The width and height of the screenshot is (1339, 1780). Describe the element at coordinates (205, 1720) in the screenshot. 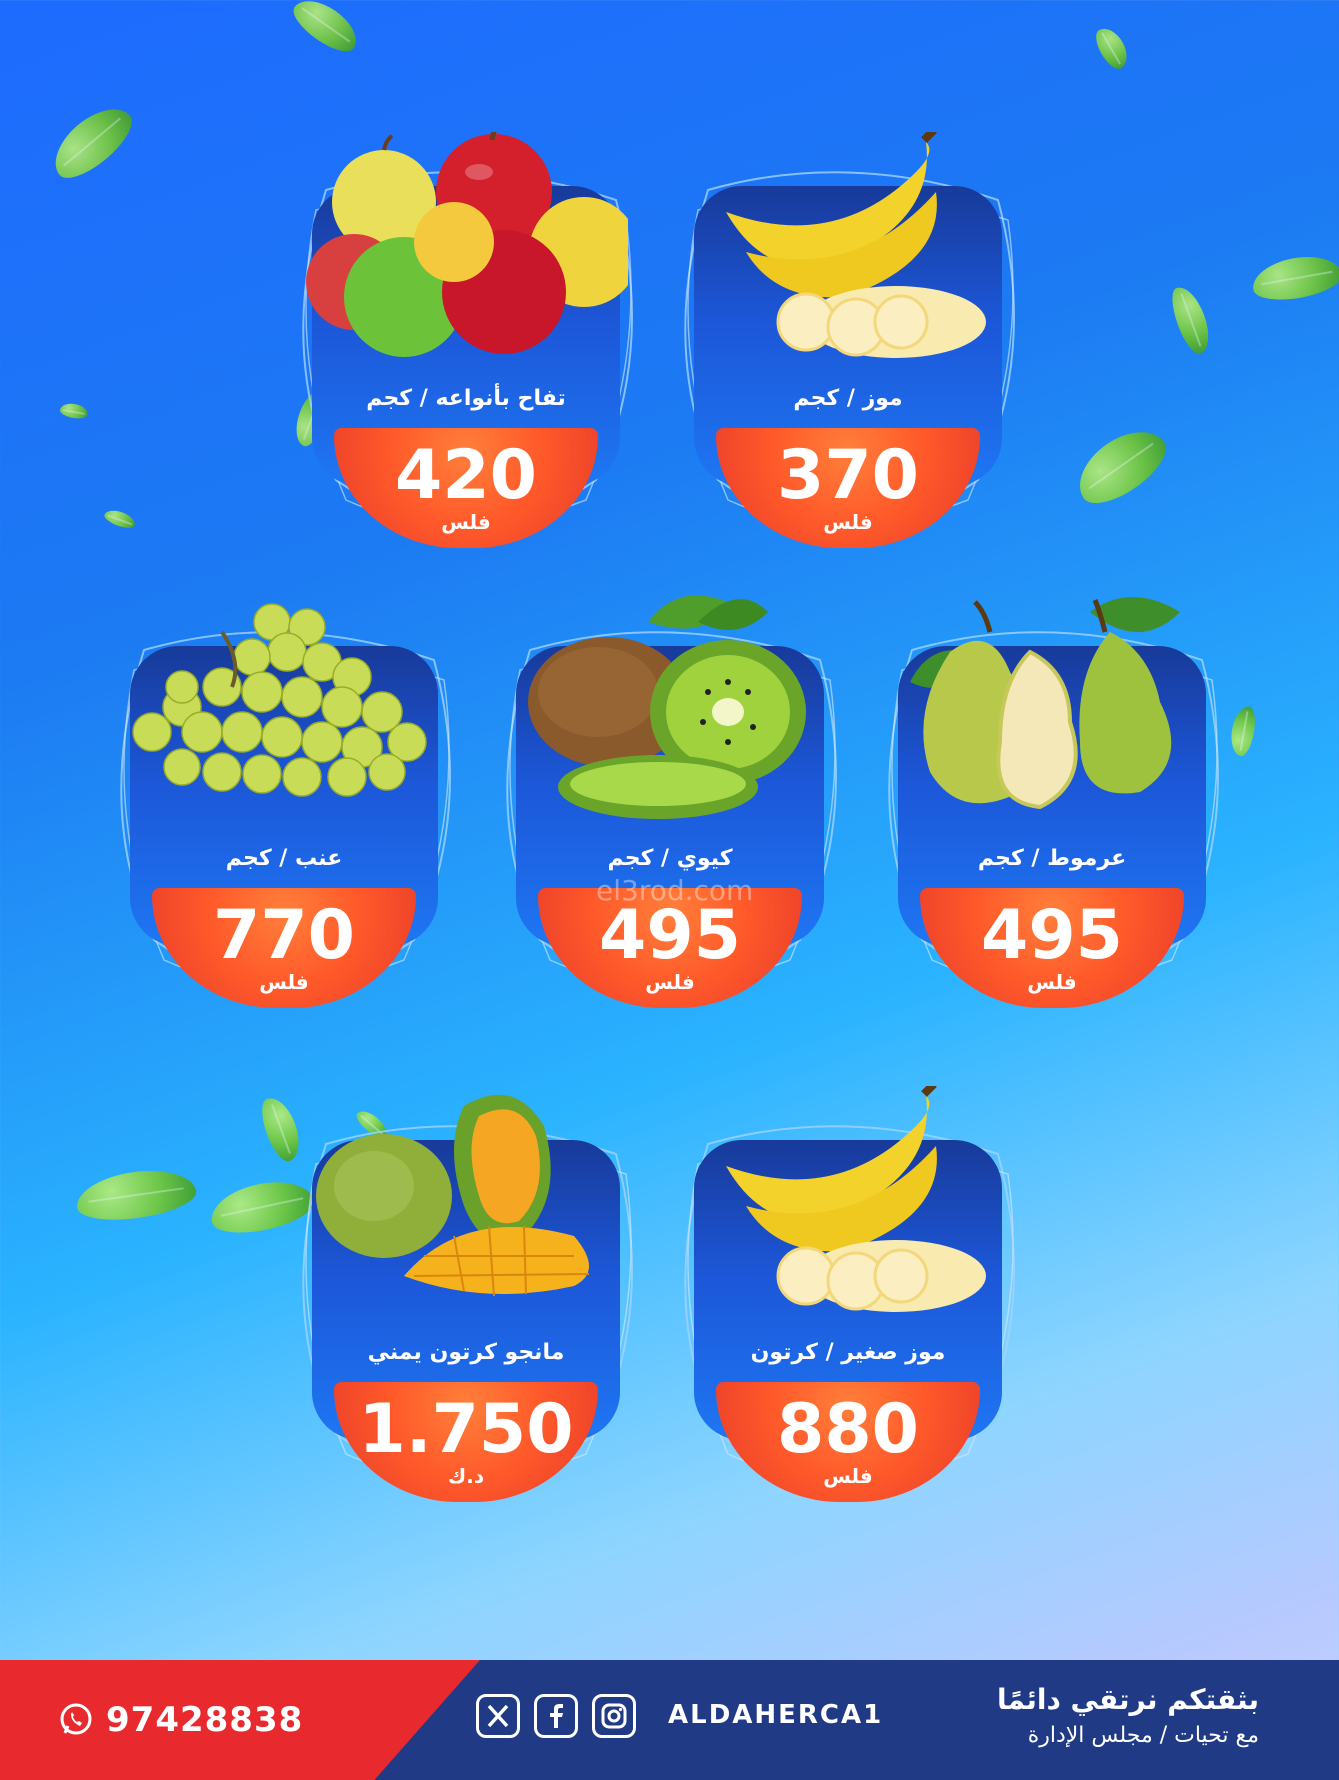

I see `phone-number: 97428838` at that location.